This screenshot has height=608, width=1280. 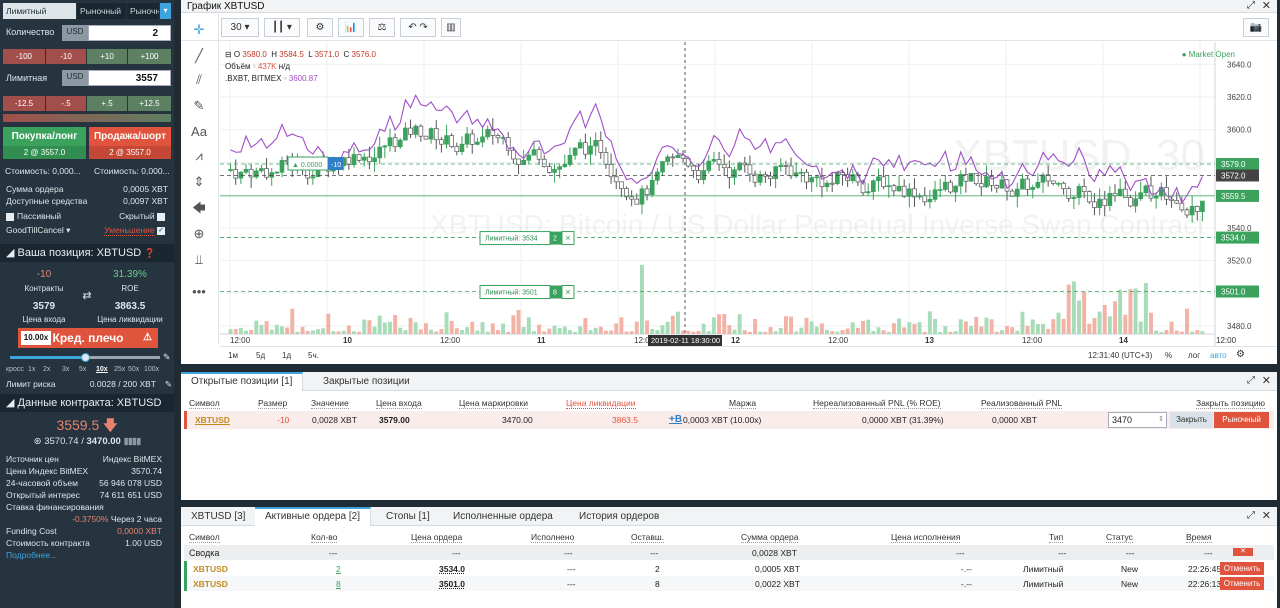 What do you see at coordinates (313, 516) in the screenshot?
I see `tab-active-orders: Активные ордера [2]` at bounding box center [313, 516].